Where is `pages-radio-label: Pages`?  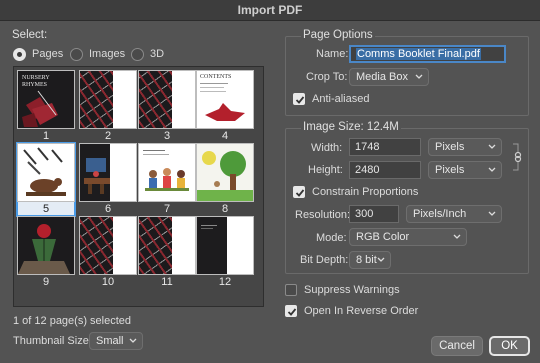 pages-radio-label: Pages is located at coordinates (47, 54).